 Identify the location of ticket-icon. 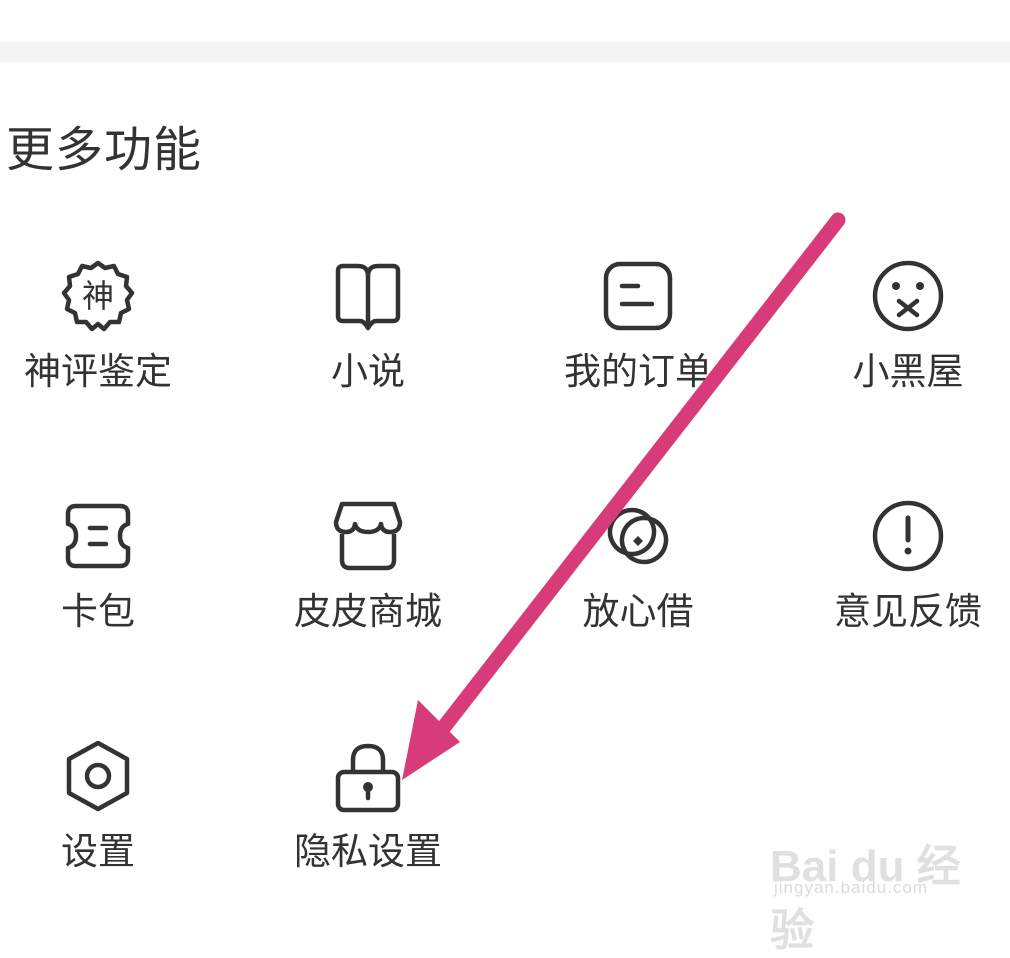
(98, 536).